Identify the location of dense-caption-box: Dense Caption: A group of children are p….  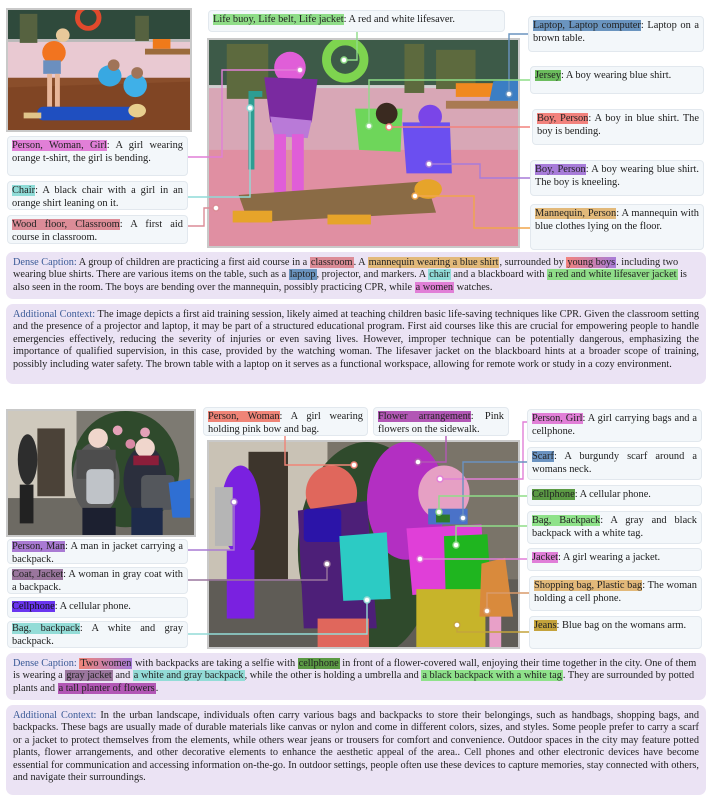
(356, 275).